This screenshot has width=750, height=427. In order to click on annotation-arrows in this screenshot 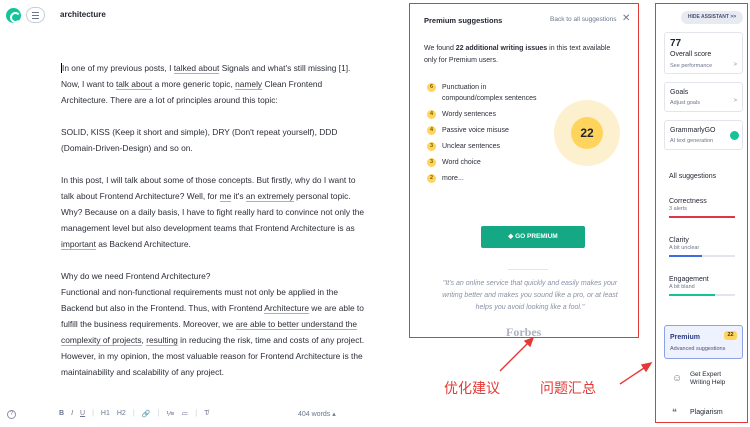, I will do `click(576, 360)`.